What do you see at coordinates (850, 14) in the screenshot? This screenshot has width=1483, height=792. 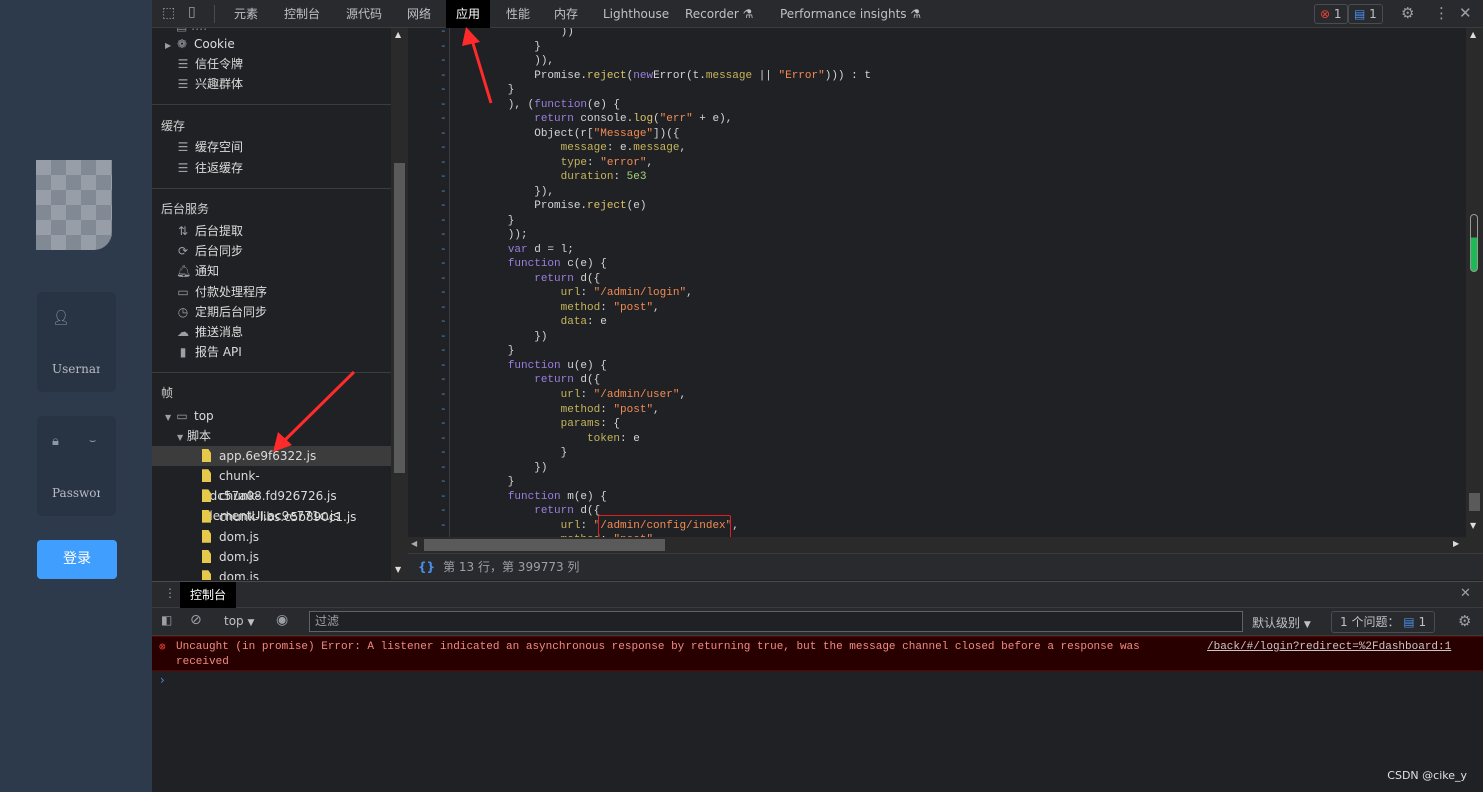 I see `tab-9: Performance insights ⚗` at bounding box center [850, 14].